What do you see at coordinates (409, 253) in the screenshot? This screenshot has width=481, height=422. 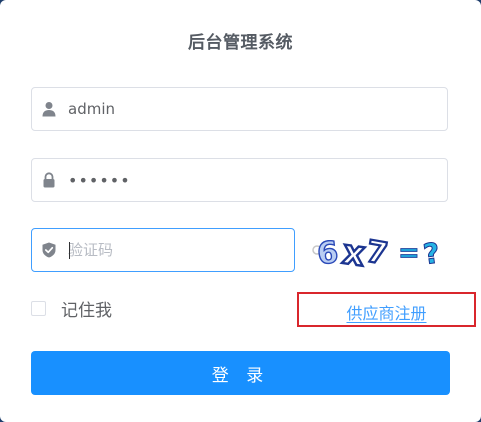 I see `captcha-glyph: =` at bounding box center [409, 253].